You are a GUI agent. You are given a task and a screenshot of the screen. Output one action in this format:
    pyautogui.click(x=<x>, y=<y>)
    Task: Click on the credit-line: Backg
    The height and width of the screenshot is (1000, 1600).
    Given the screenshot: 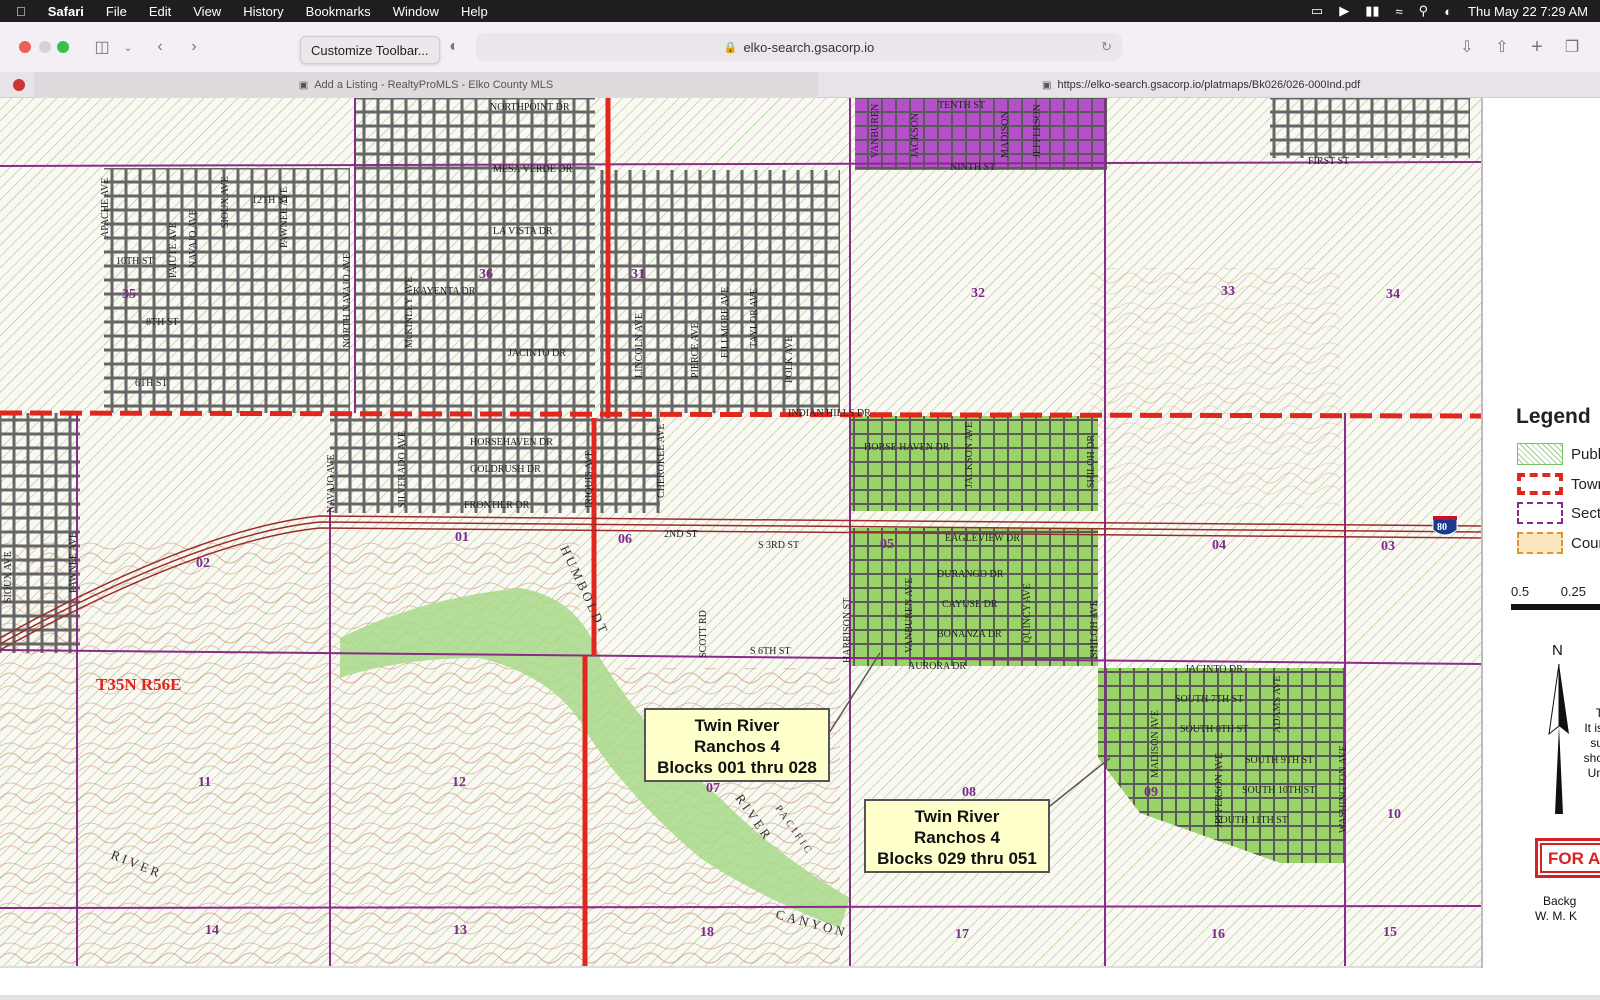 What is the action you would take?
    pyautogui.click(x=1560, y=901)
    